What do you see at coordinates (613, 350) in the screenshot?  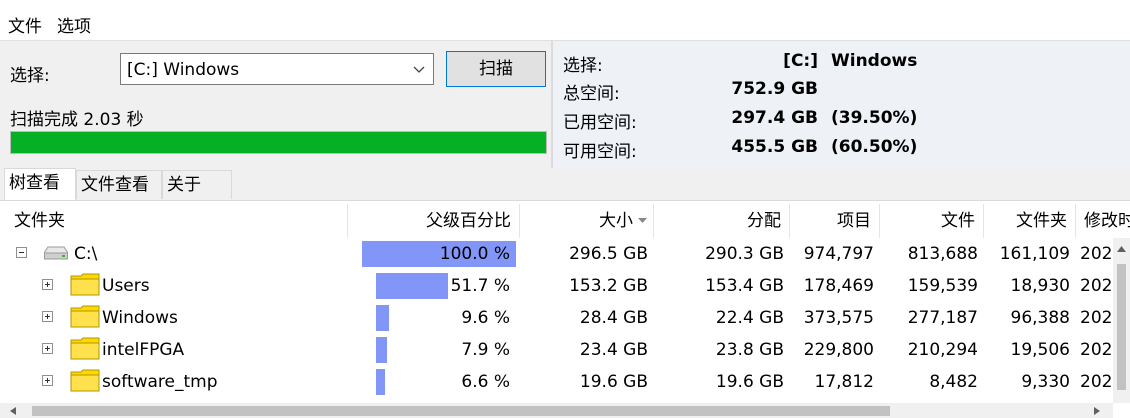 I see `row-size: 23.4 GB` at bounding box center [613, 350].